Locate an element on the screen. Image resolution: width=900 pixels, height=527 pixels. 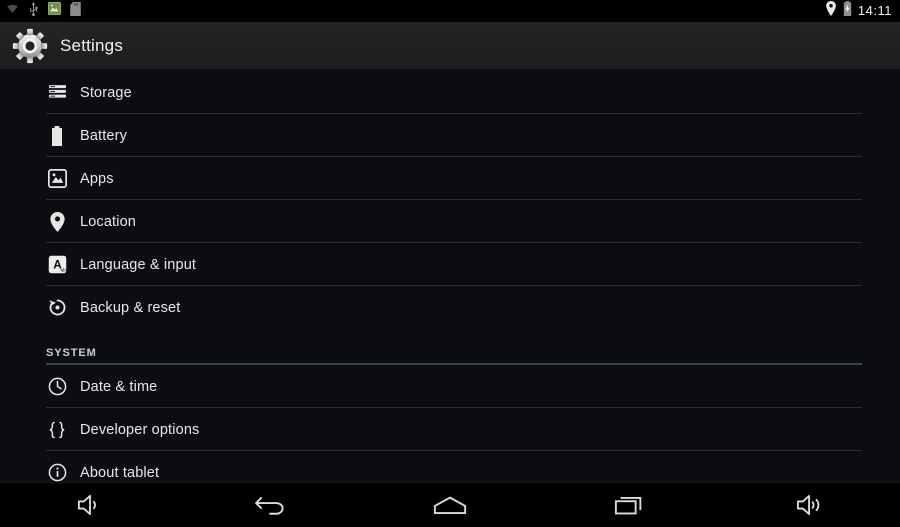
settings-item-label: Date & time is located at coordinates (119, 386).